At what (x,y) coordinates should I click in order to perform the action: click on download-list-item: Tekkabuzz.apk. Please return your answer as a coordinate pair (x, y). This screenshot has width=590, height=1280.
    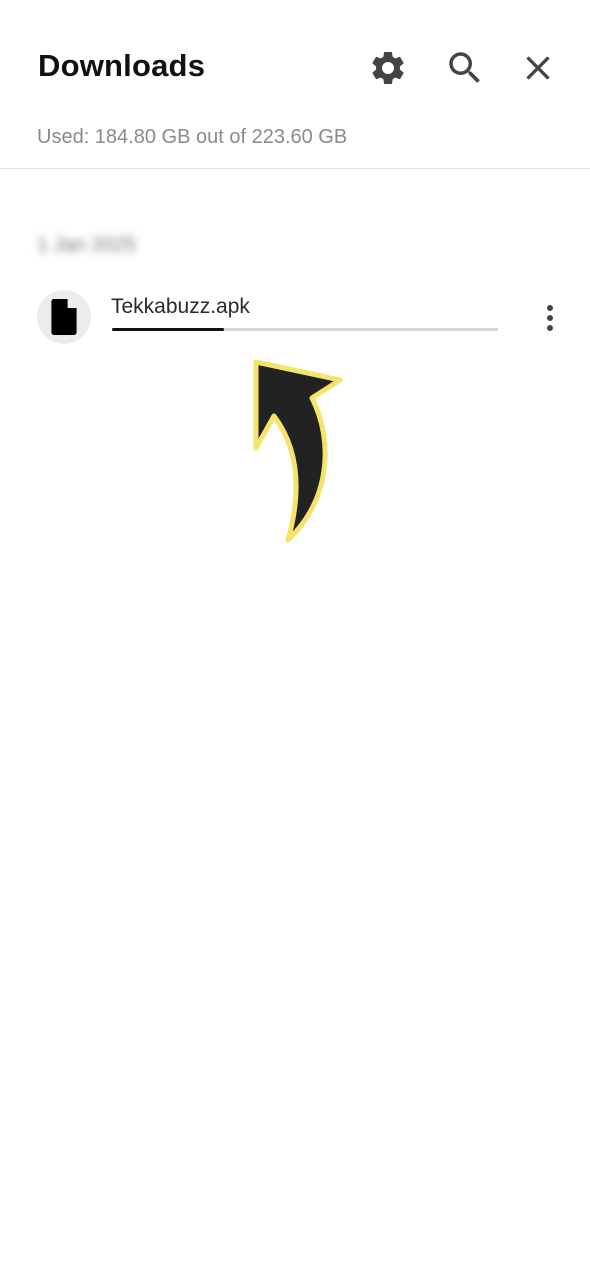
    Looking at the image, I should click on (295, 316).